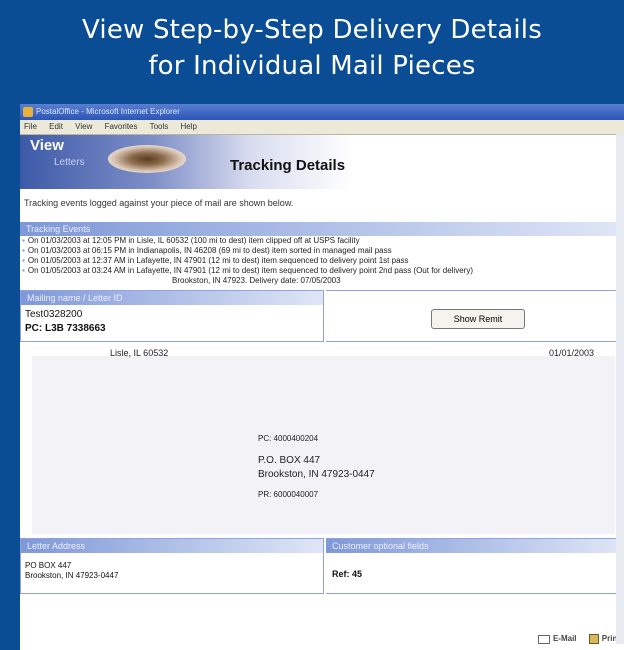  Describe the element at coordinates (83, 126) in the screenshot. I see `menu-view: View` at that location.